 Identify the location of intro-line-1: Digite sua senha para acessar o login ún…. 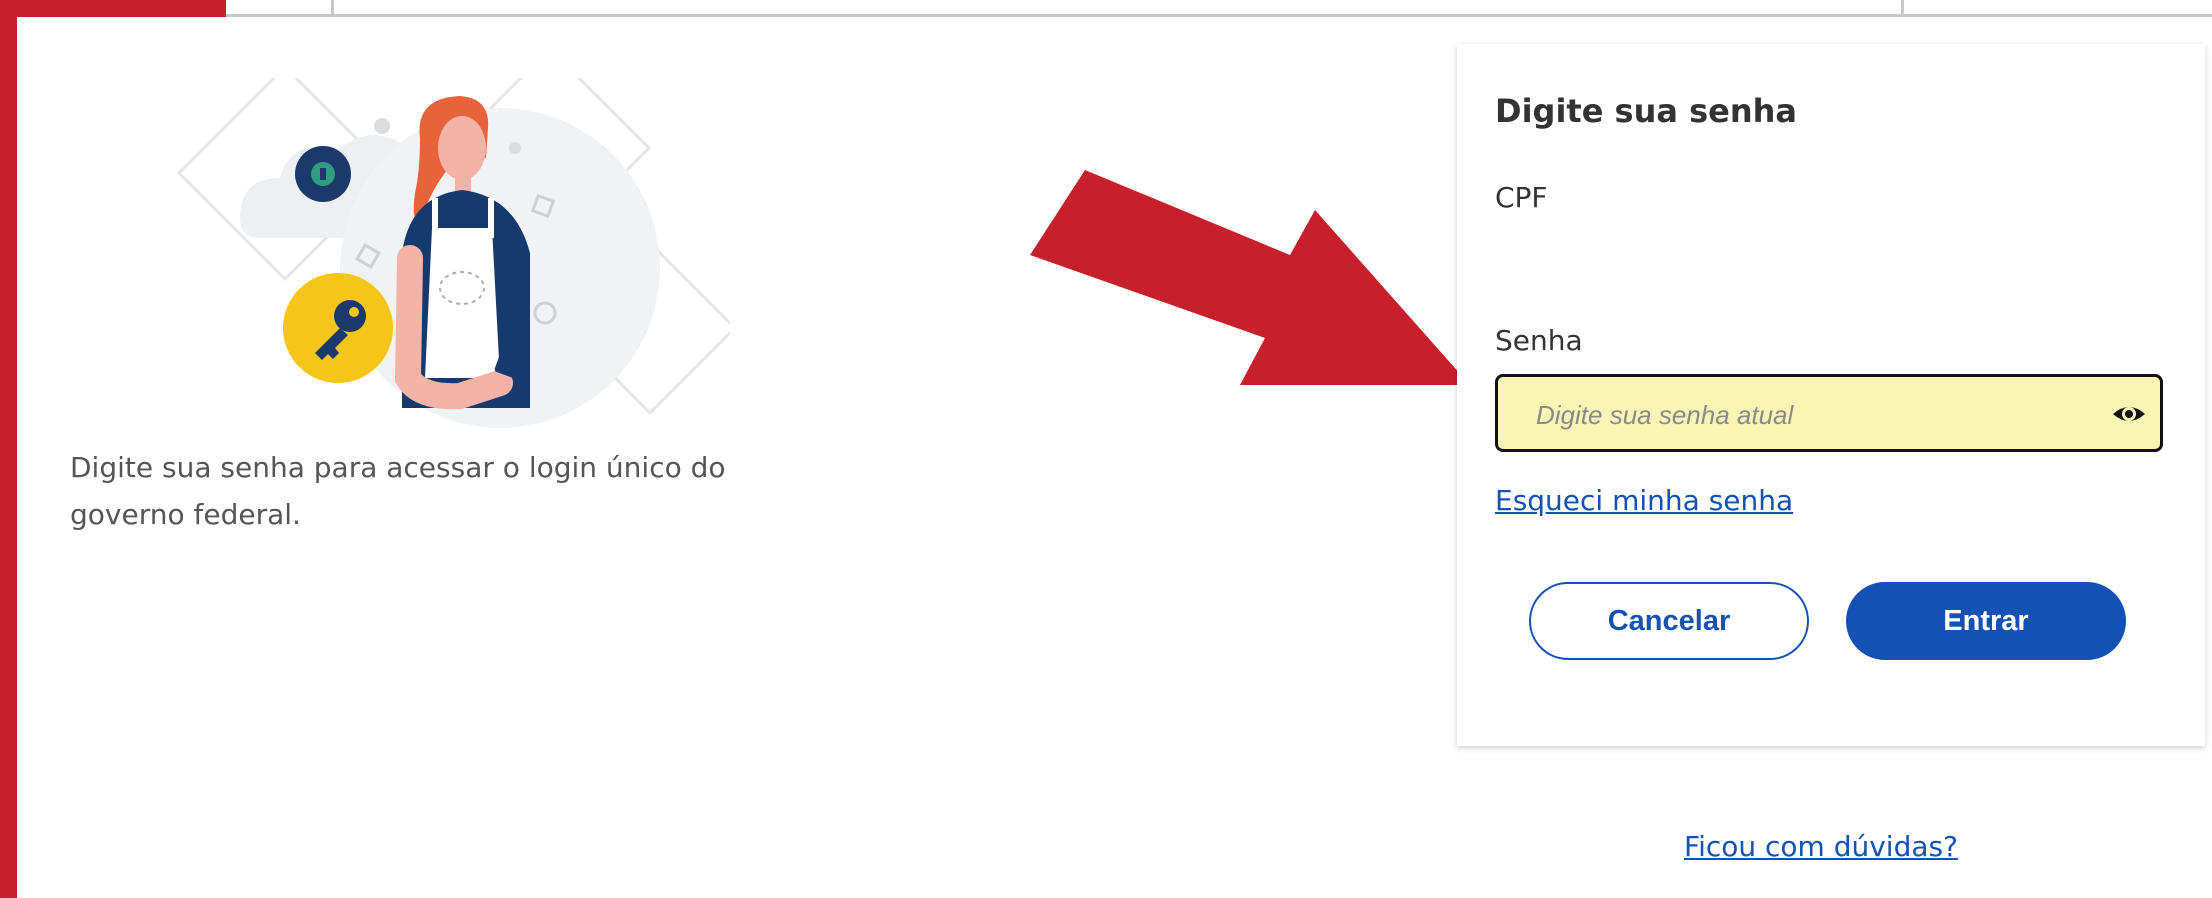
(398, 467).